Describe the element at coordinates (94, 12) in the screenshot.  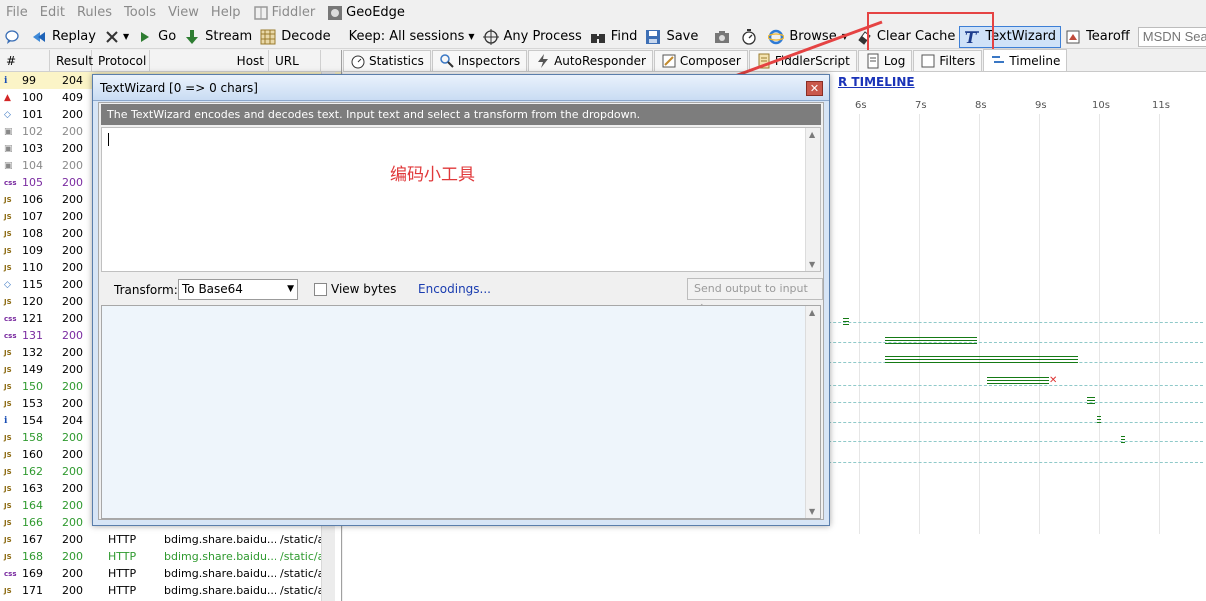
I see `menu-rules: Rules` at that location.